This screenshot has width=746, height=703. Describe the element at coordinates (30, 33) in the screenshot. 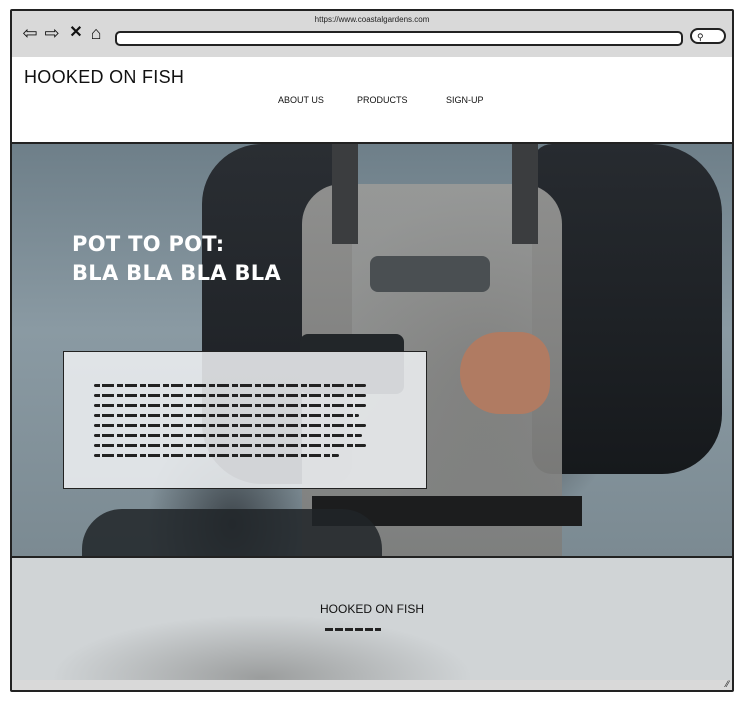

I see `back-arrow-icon: ⇦` at that location.